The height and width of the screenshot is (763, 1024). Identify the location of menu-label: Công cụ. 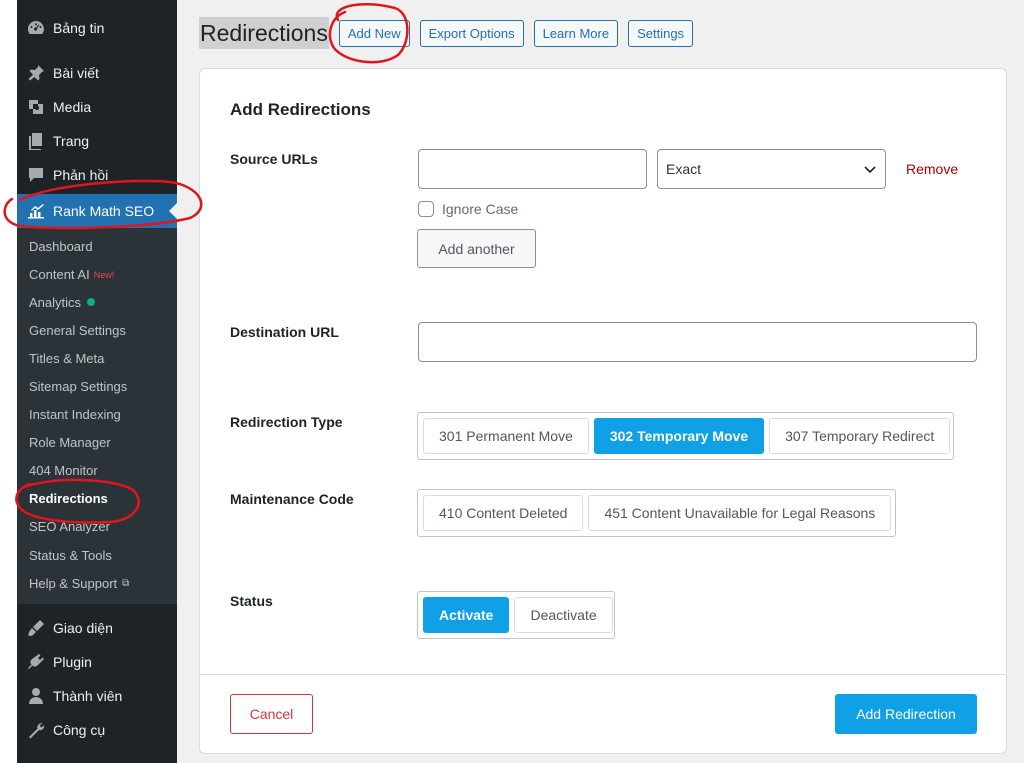
(79, 730).